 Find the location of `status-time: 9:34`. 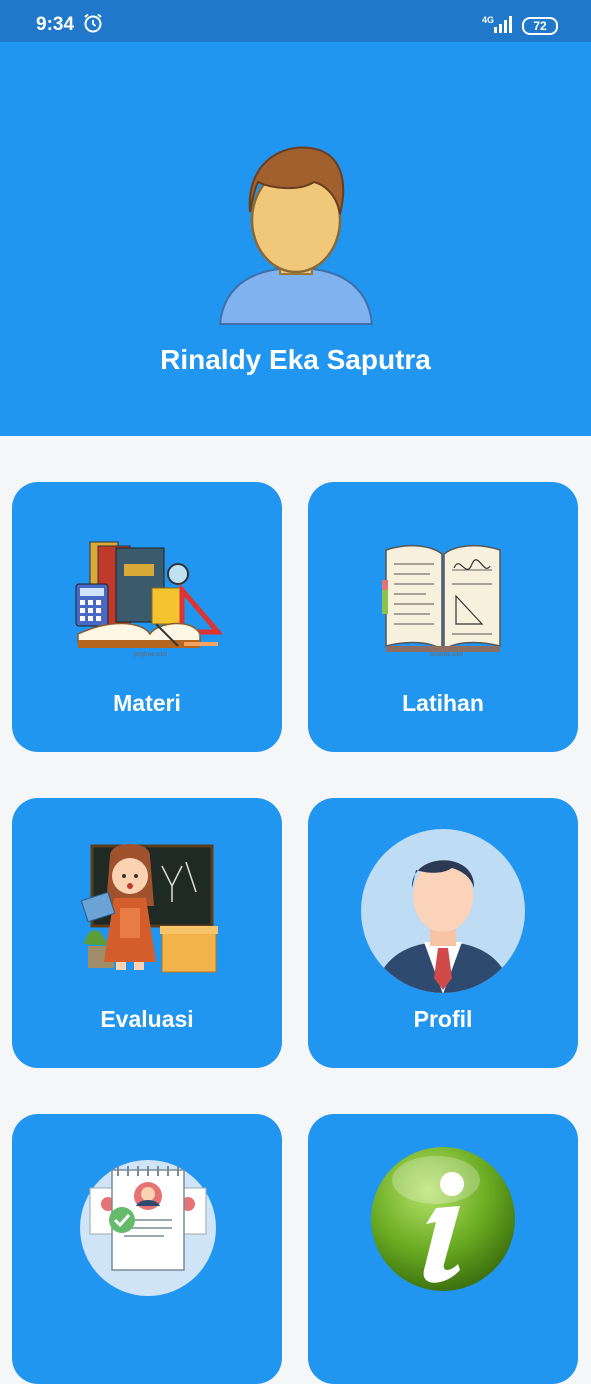

status-time: 9:34 is located at coordinates (55, 24).